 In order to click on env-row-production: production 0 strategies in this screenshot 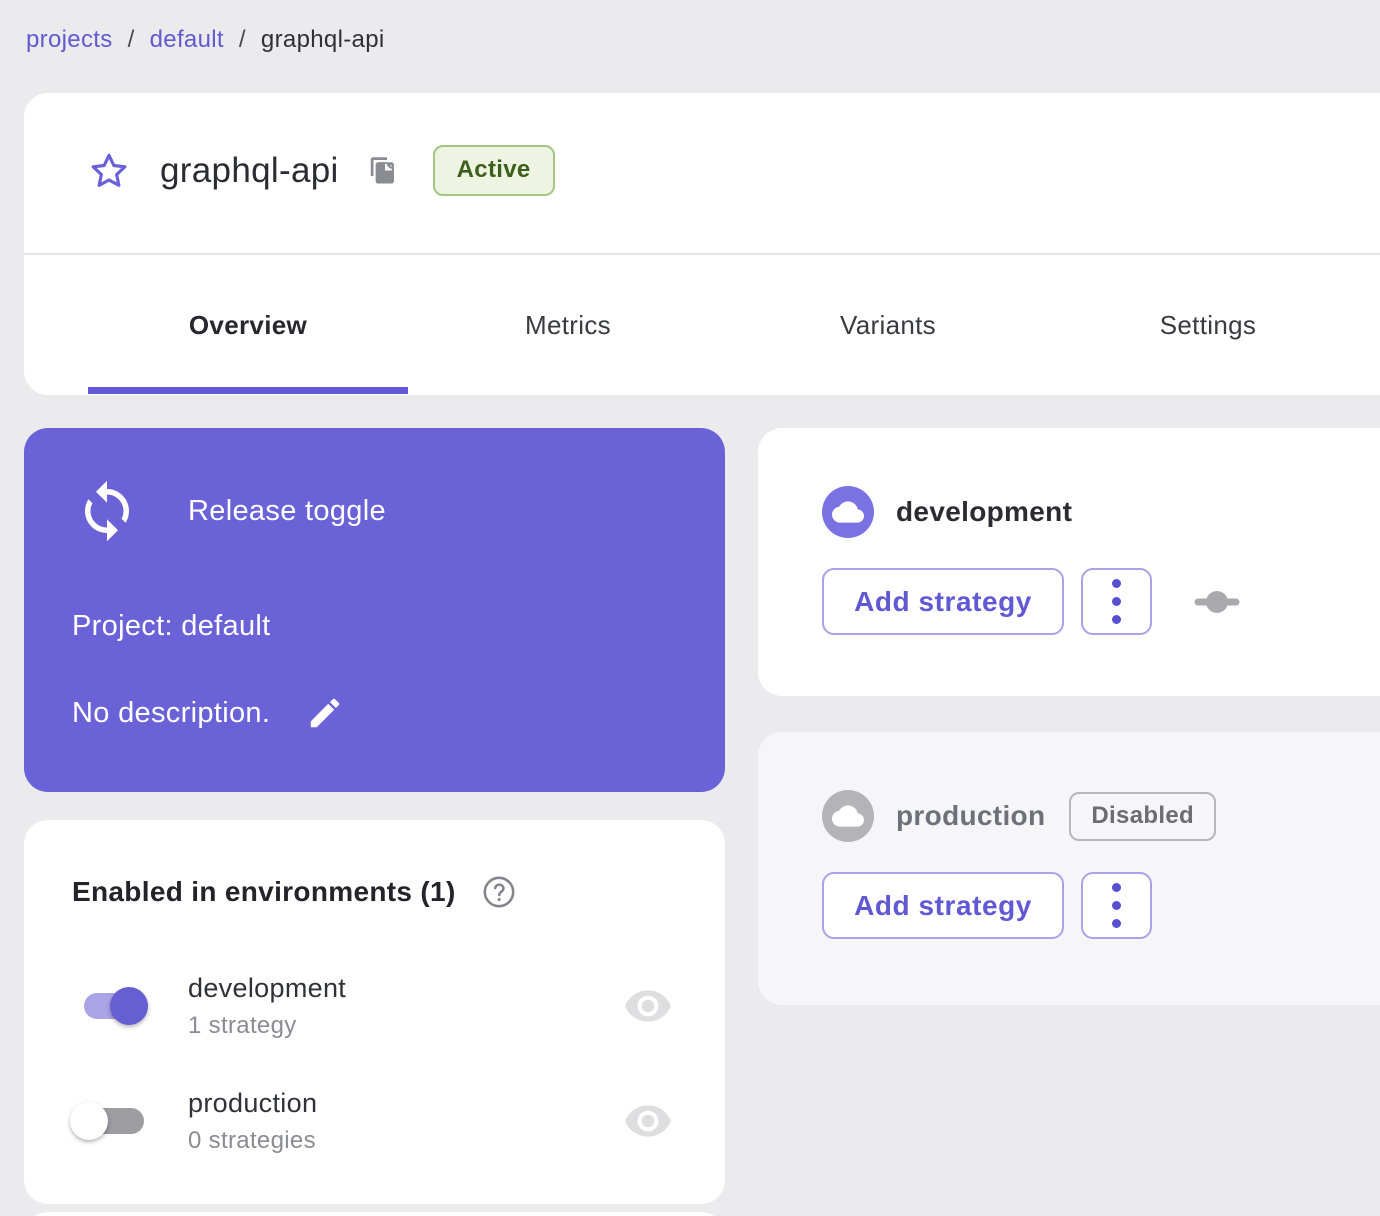, I will do `click(376, 1121)`.